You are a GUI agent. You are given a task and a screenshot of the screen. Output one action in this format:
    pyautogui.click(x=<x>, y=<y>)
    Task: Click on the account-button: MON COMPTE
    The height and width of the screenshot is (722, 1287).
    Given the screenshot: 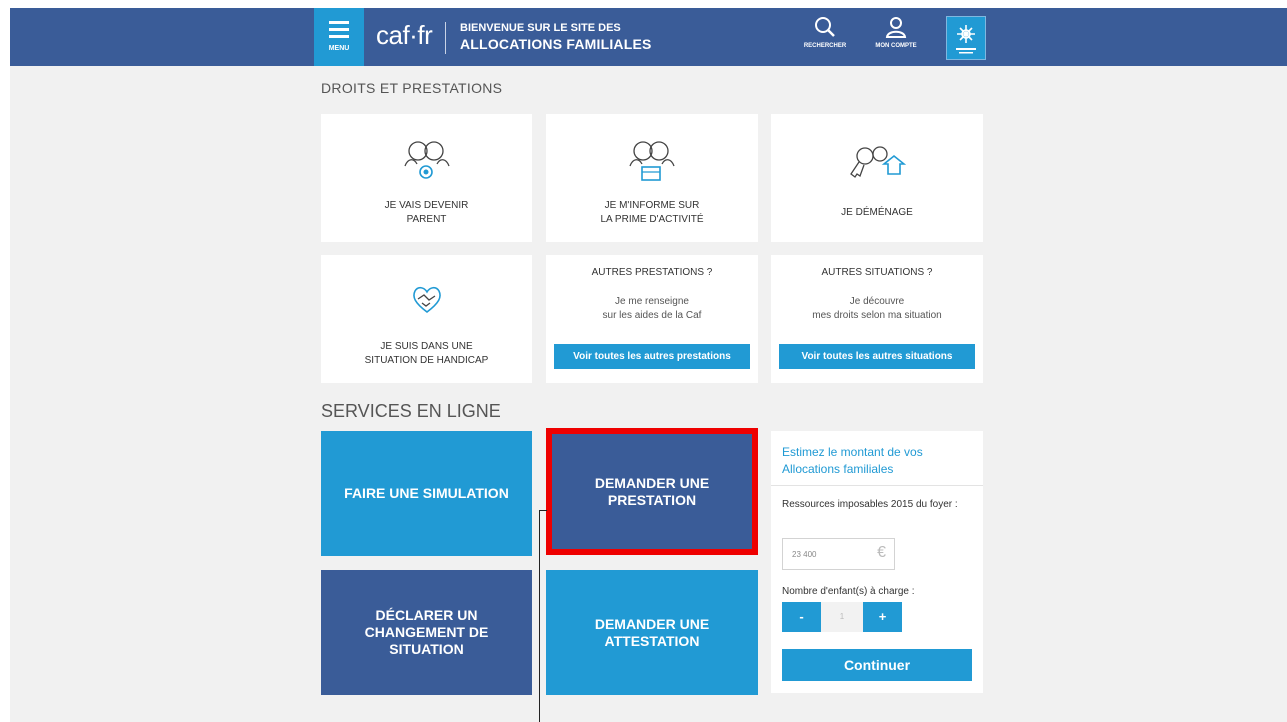 What is the action you would take?
    pyautogui.click(x=896, y=32)
    